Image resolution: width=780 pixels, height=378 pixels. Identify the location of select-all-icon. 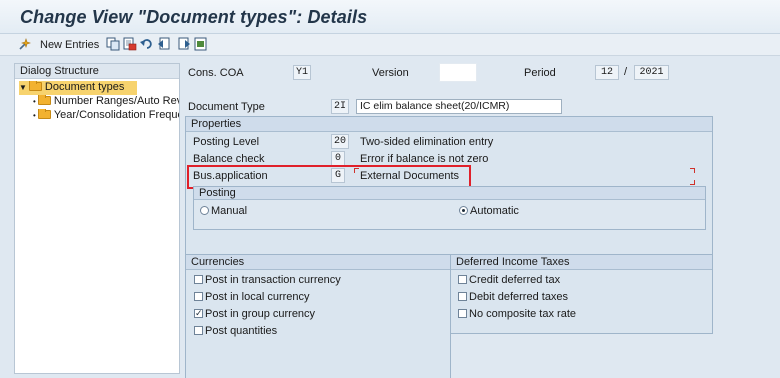
(201, 44).